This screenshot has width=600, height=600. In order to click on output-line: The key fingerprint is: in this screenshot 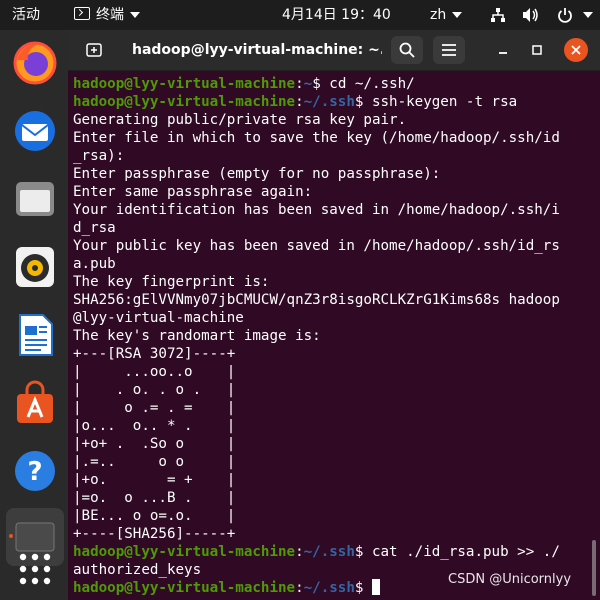, I will do `click(333, 282)`.